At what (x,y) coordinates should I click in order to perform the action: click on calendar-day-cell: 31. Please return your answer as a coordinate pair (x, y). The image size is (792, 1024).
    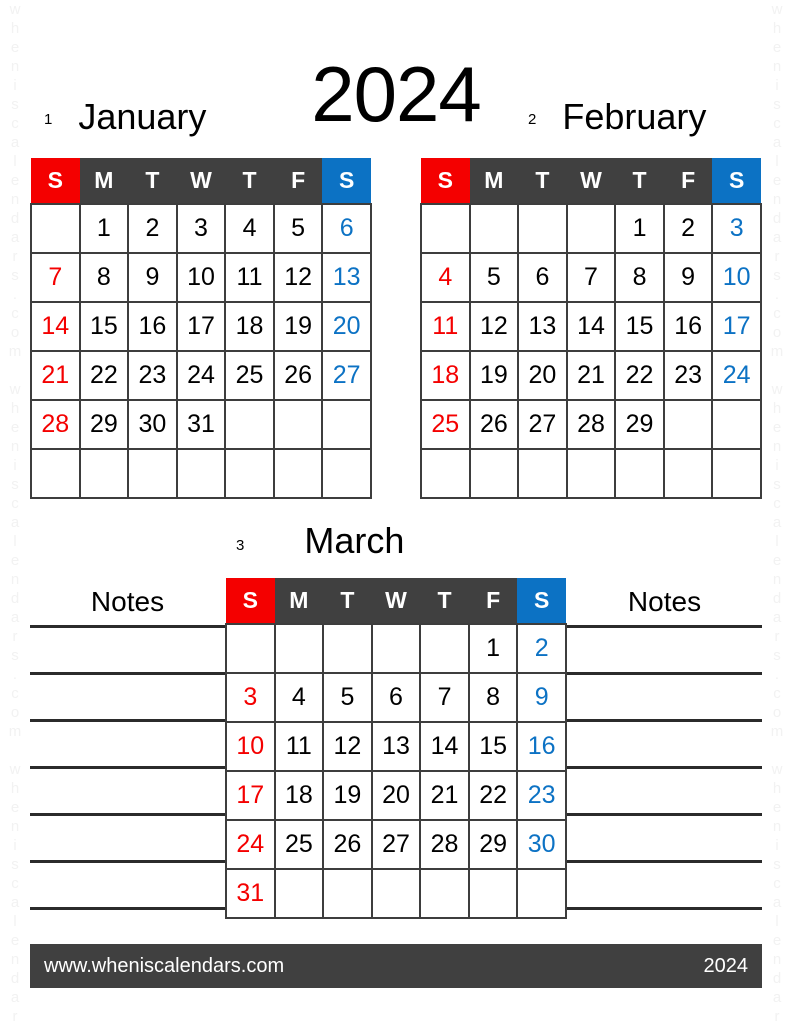
    Looking at the image, I should click on (201, 424).